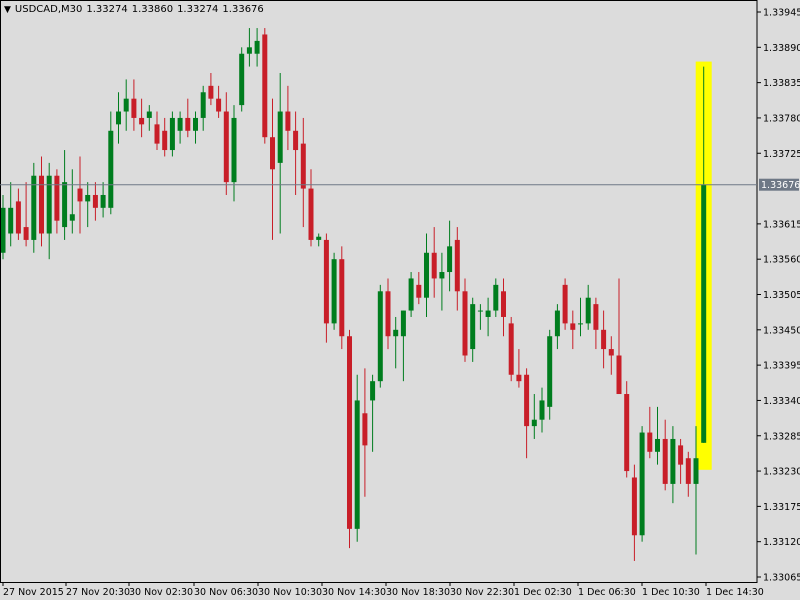  I want to click on x-tick-label: 30 Nov 10:30, so click(290, 592).